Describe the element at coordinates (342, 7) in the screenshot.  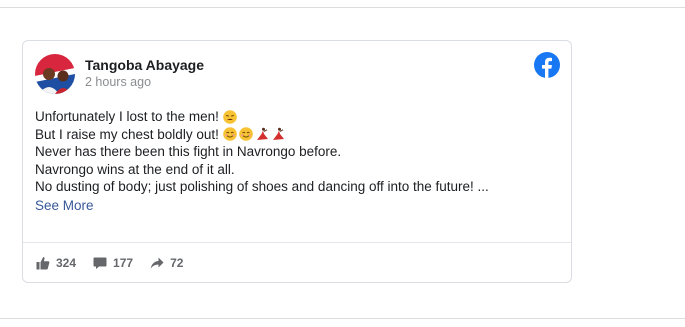
I see `page-divider-top` at that location.